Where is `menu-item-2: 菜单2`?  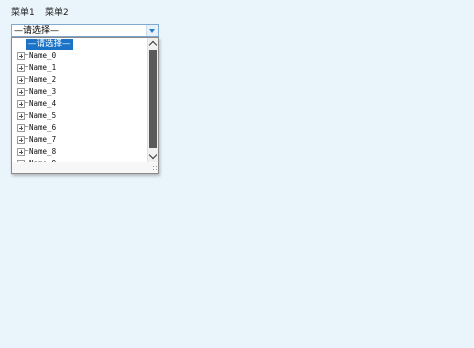 menu-item-2: 菜单2 is located at coordinates (57, 11).